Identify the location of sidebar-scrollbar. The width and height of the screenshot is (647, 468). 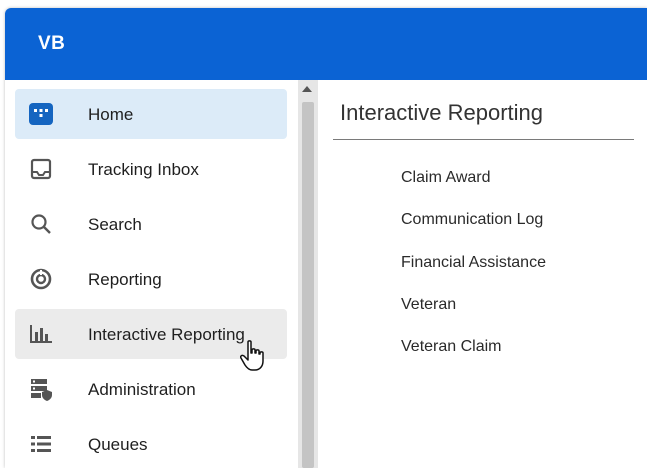
(308, 274).